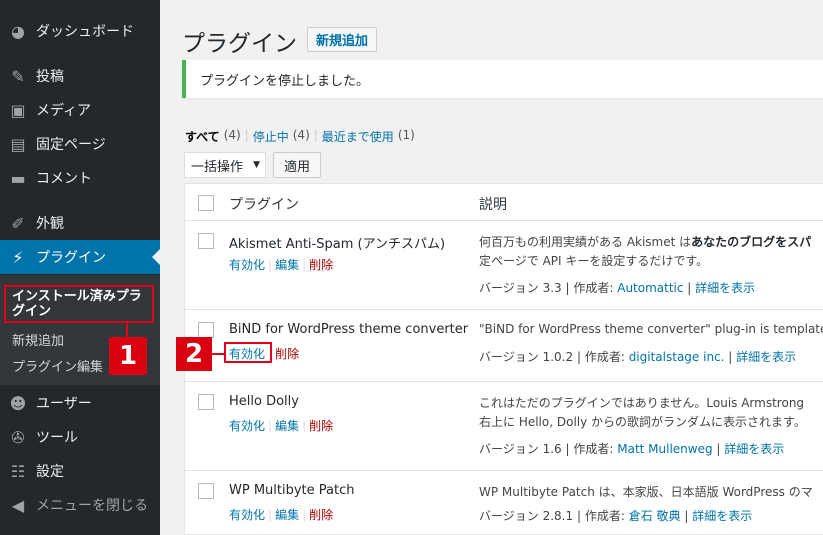  I want to click on dashboard-icon: ◕, so click(18, 31).